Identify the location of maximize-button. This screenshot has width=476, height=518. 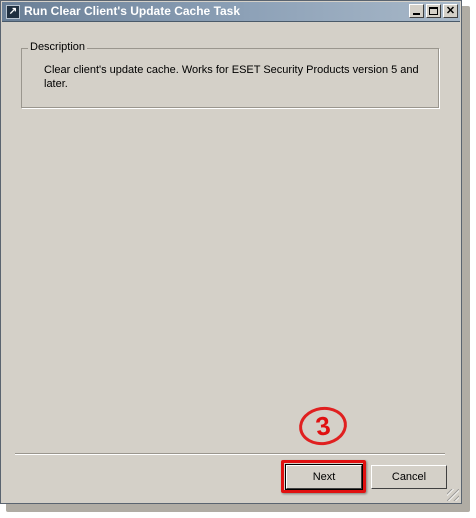
(433, 11).